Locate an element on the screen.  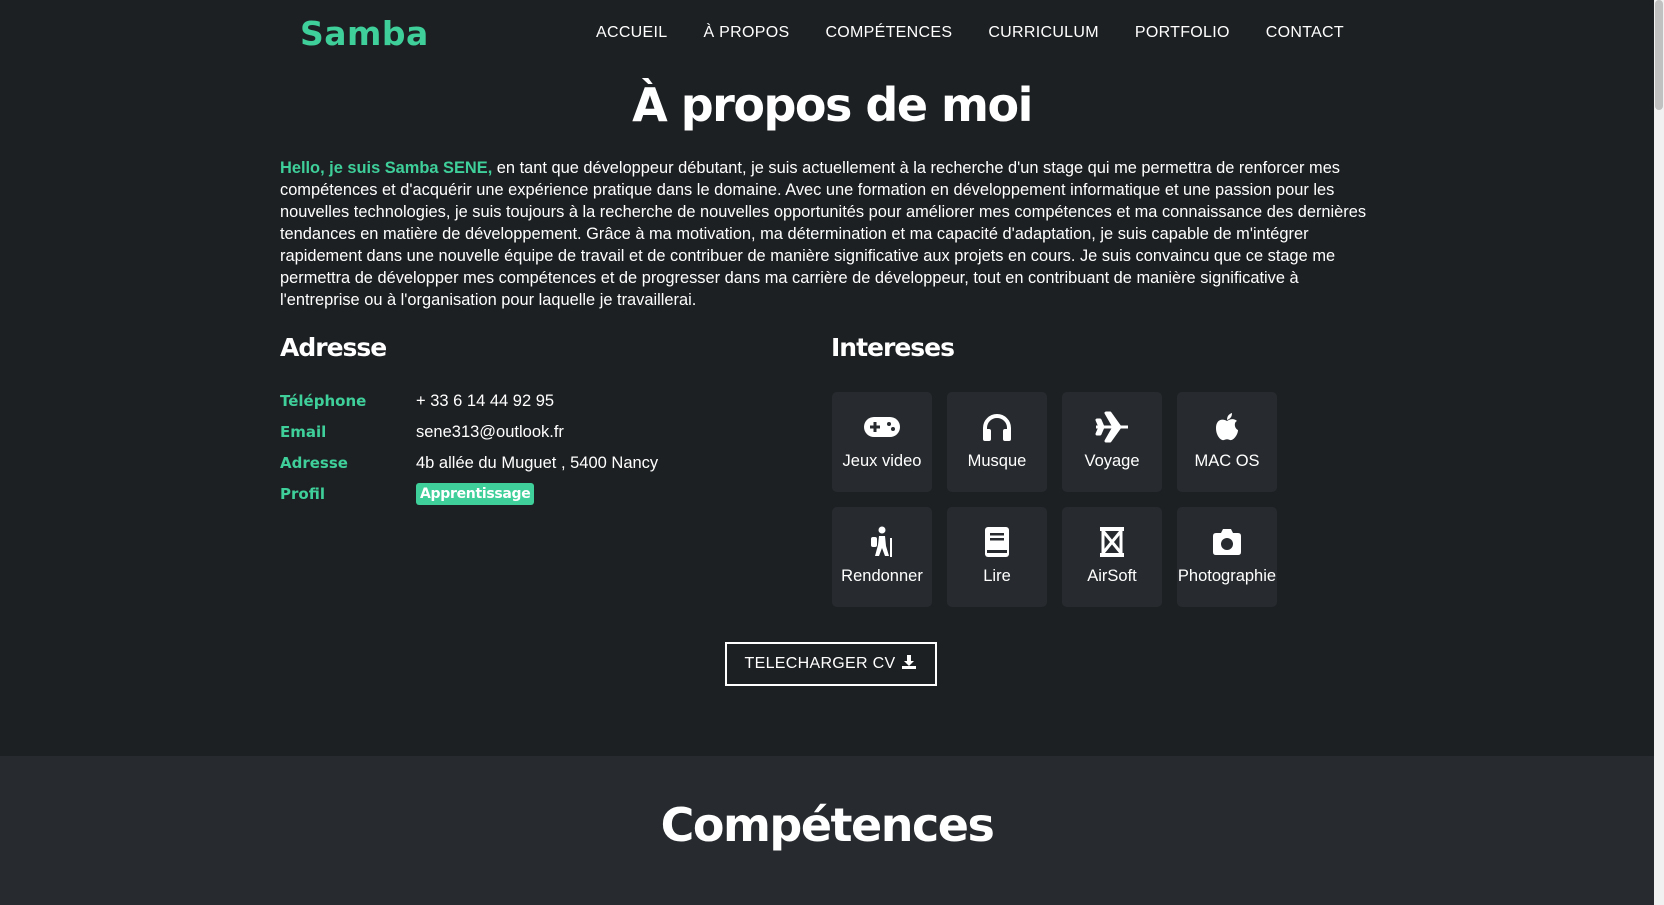
info-row-email: Email sene313@outlook.fr is located at coordinates (422, 432).